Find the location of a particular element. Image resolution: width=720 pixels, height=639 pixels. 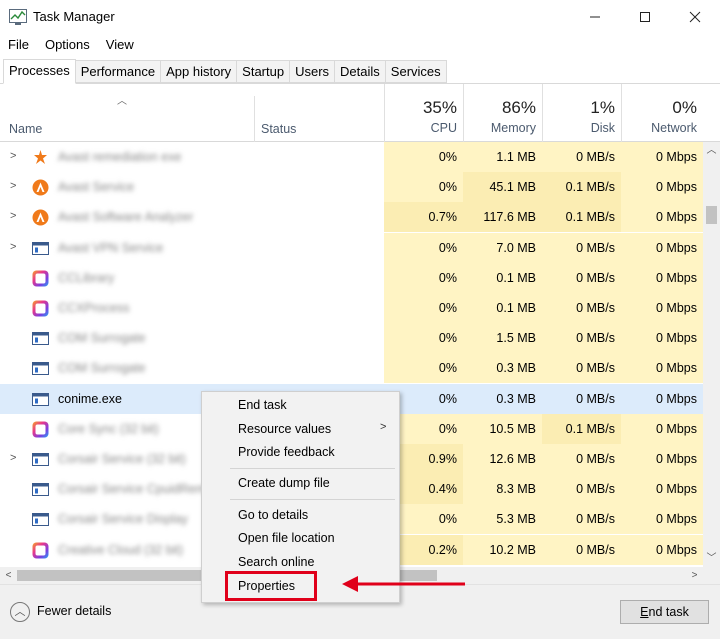

column-disk: 1% Disk is located at coordinates (581, 113).